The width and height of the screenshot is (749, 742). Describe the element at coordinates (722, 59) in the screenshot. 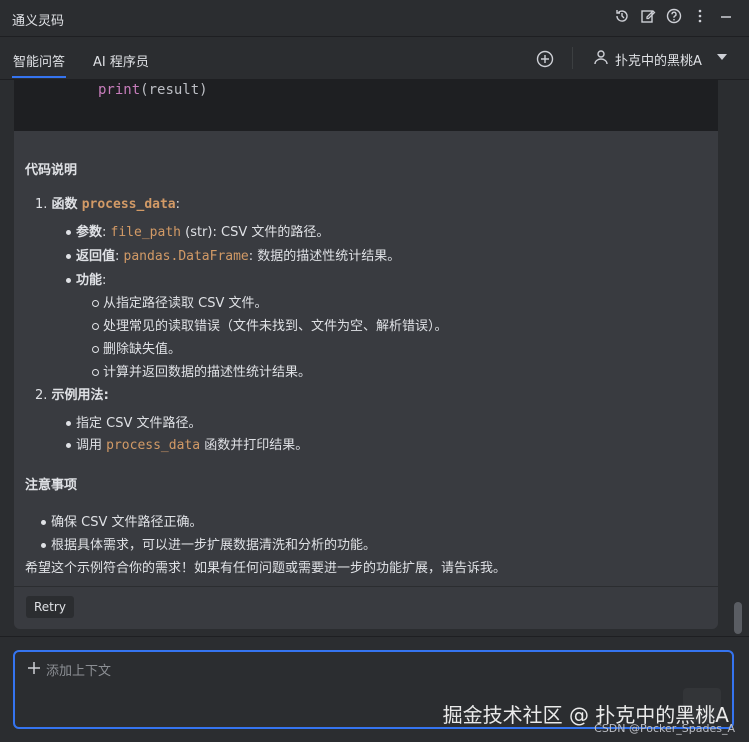

I see `dropdown-icon` at that location.